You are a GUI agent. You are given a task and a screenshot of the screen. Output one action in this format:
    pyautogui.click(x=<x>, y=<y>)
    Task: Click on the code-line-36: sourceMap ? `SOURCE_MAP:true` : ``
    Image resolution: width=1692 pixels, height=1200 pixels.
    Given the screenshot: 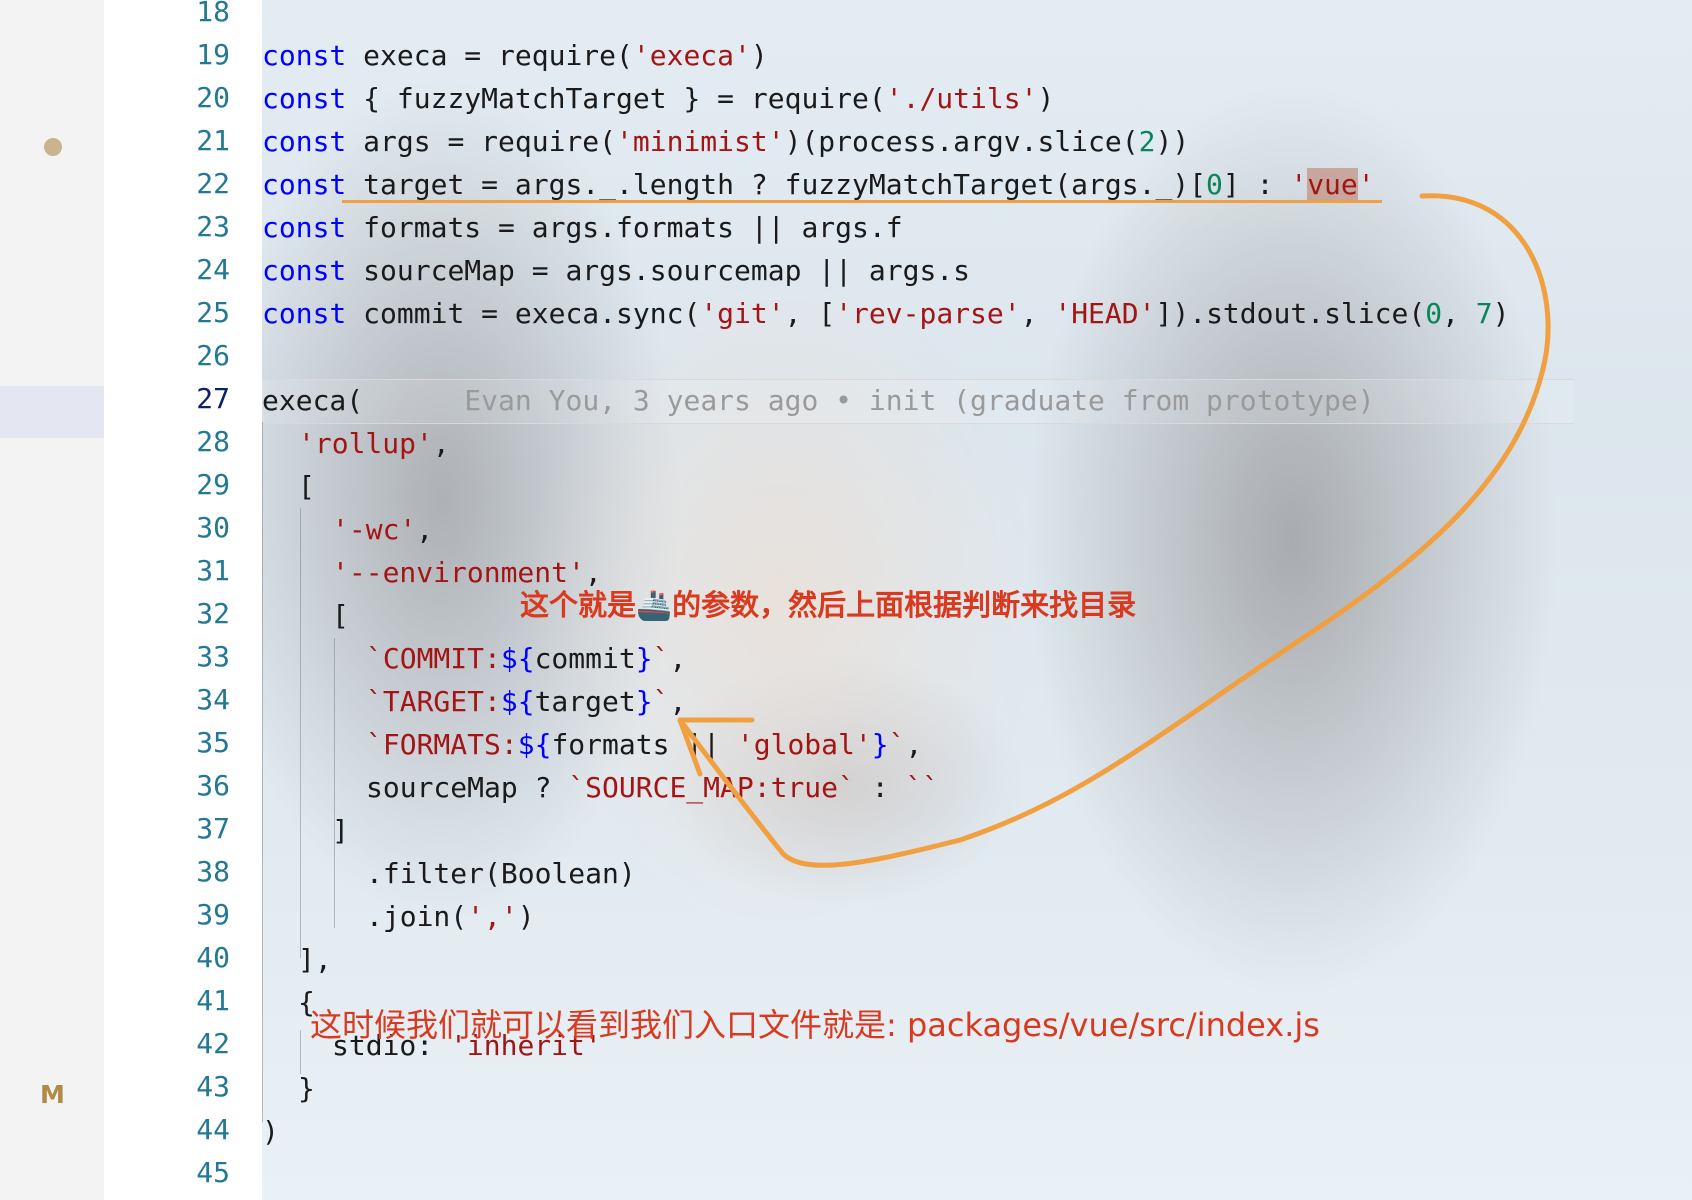 What is the action you would take?
    pyautogui.click(x=652, y=787)
    